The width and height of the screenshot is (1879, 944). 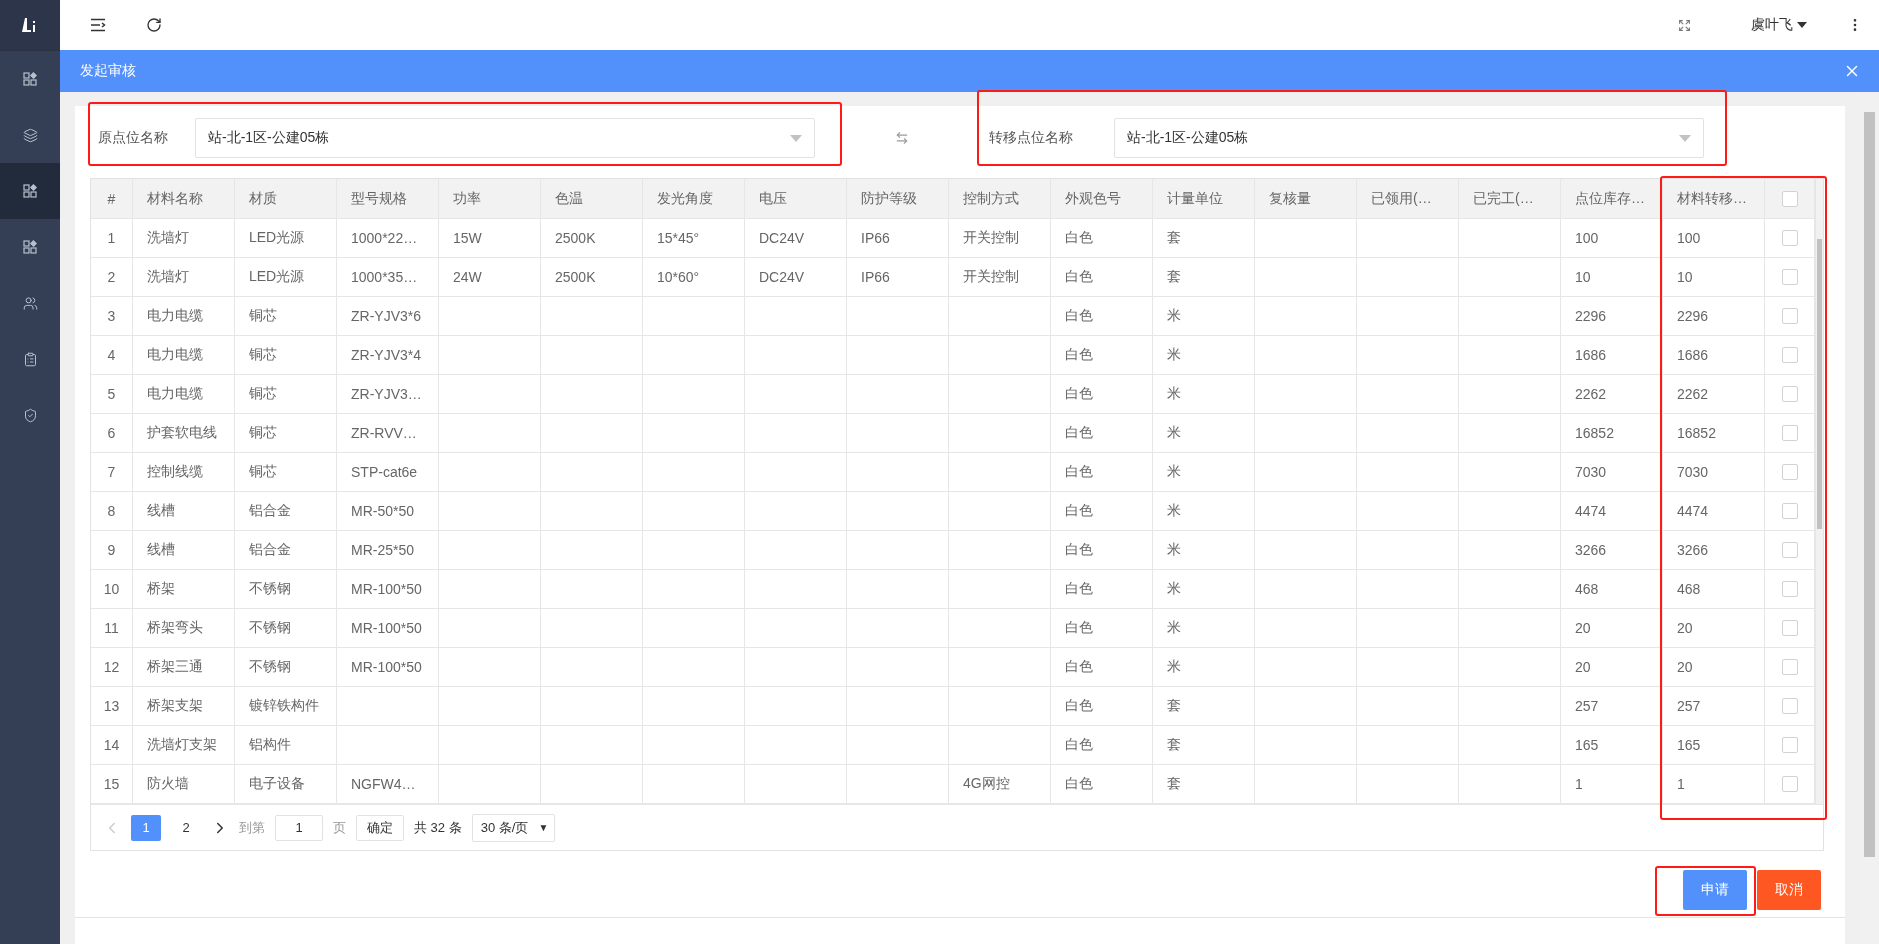 What do you see at coordinates (380, 827) in the screenshot?
I see `confirm-button: 确定` at bounding box center [380, 827].